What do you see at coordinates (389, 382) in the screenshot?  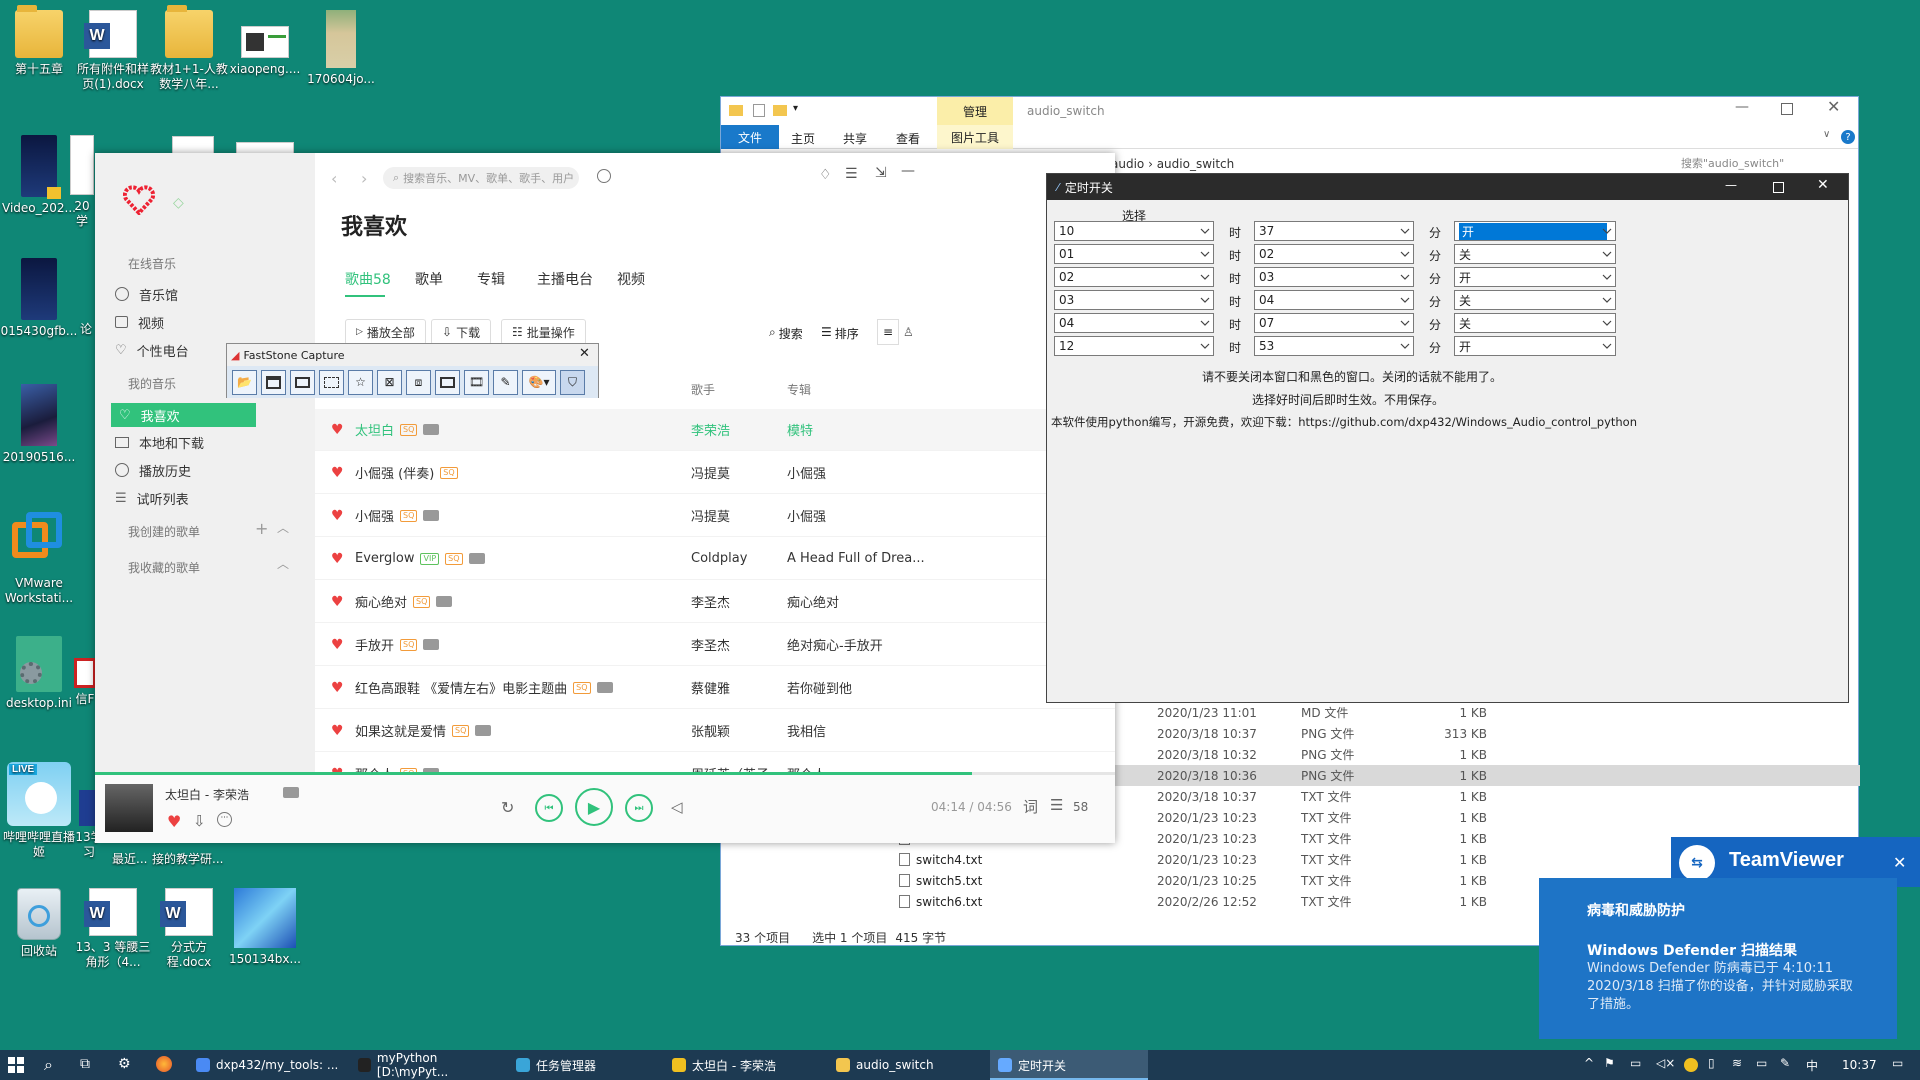 I see `capture-fullscreen-icon: ⊠` at bounding box center [389, 382].